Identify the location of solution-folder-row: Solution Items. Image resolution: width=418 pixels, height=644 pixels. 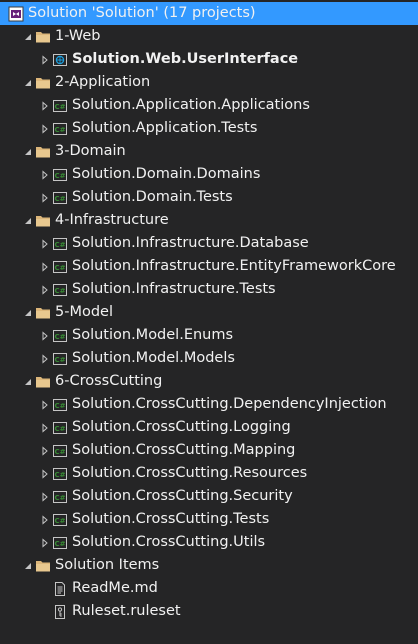
(209, 565).